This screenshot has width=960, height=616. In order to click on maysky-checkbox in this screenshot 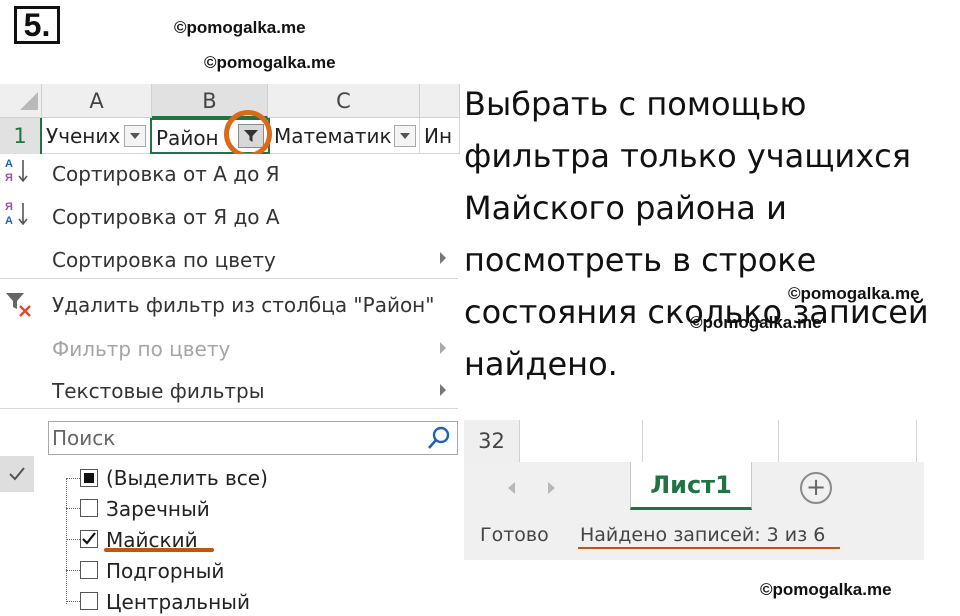, I will do `click(89, 539)`.